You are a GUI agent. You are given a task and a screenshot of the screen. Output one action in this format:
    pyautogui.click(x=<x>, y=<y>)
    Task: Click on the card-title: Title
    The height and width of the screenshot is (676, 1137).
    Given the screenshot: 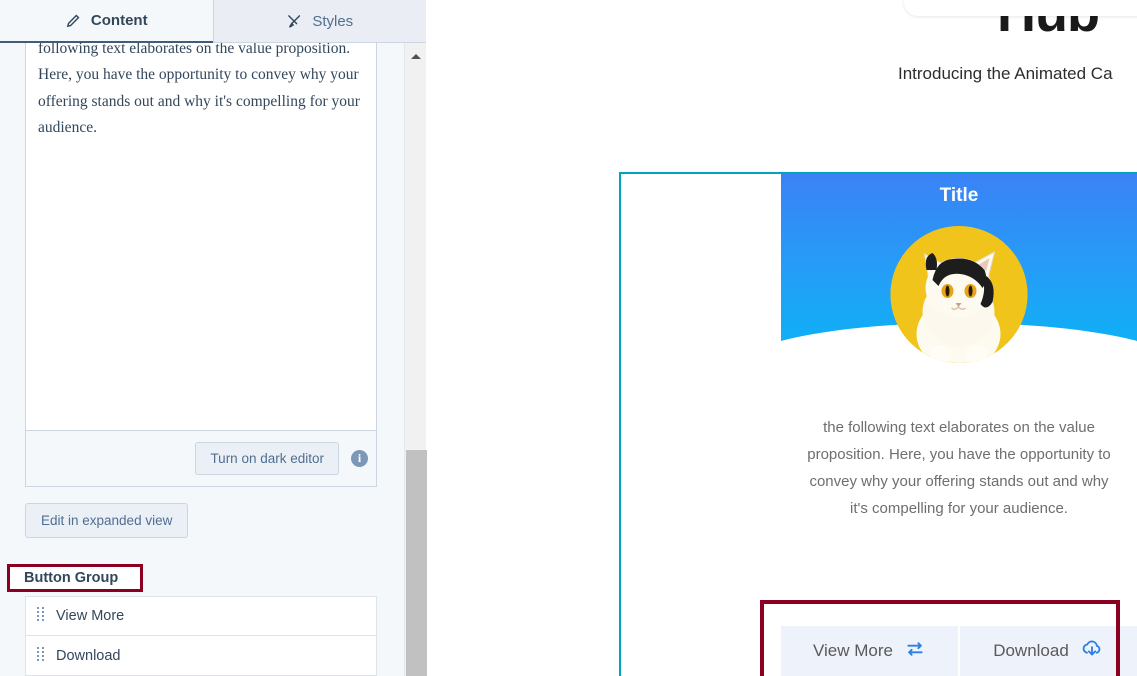 What is the action you would take?
    pyautogui.click(x=959, y=195)
    